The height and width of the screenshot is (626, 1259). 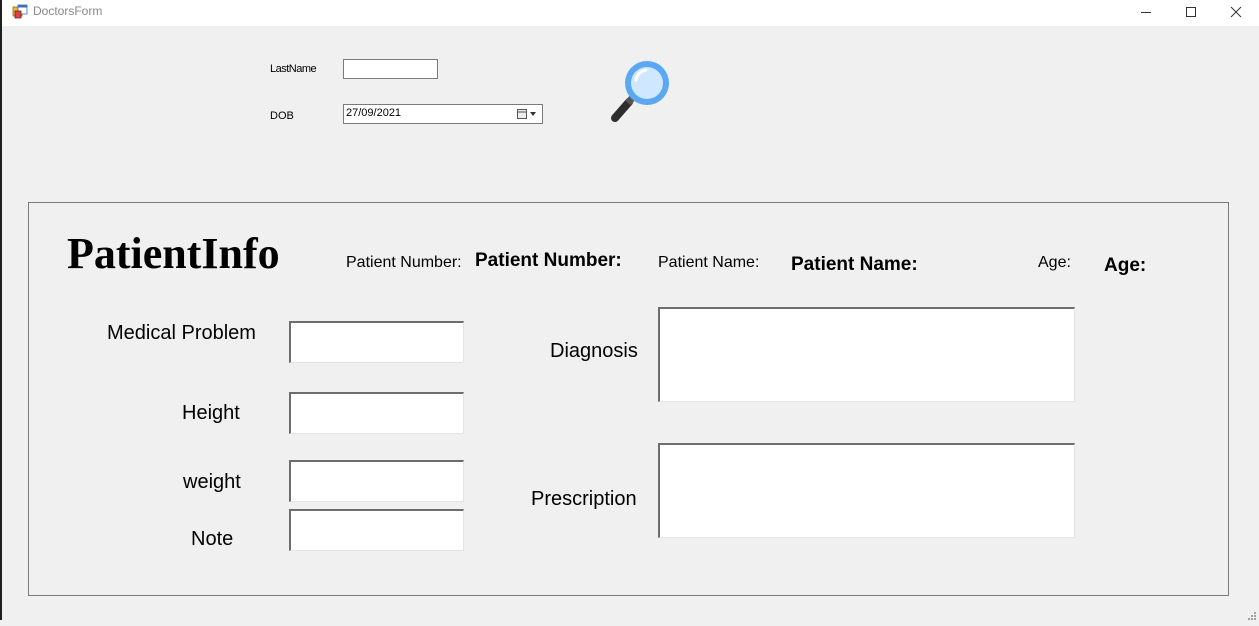 What do you see at coordinates (866, 490) in the screenshot?
I see `prescription-textarea` at bounding box center [866, 490].